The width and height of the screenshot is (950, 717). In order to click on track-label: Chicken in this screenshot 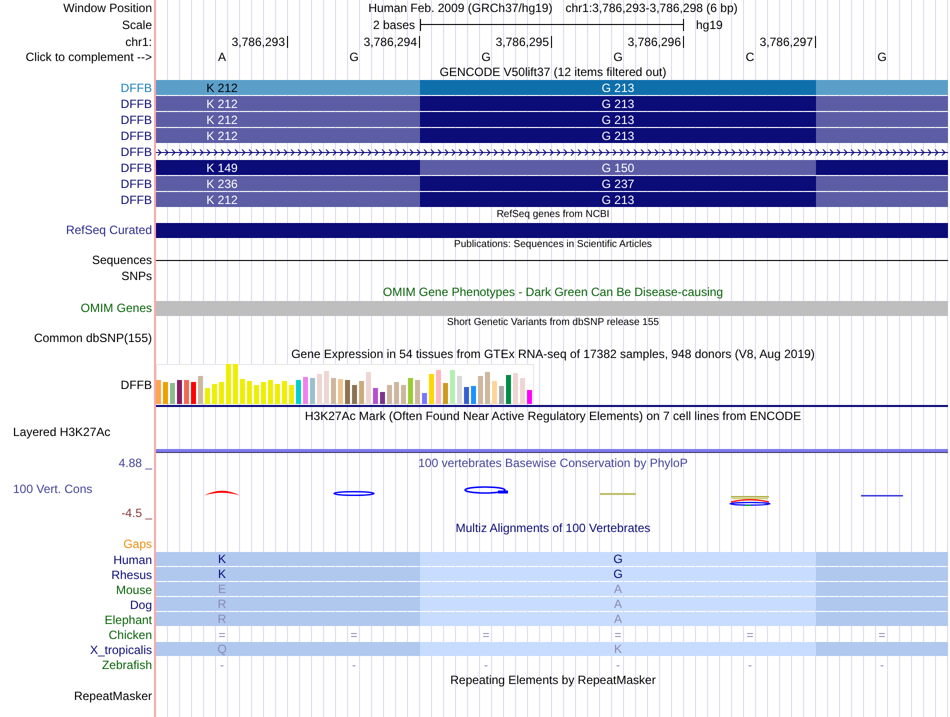, I will do `click(130, 634)`.